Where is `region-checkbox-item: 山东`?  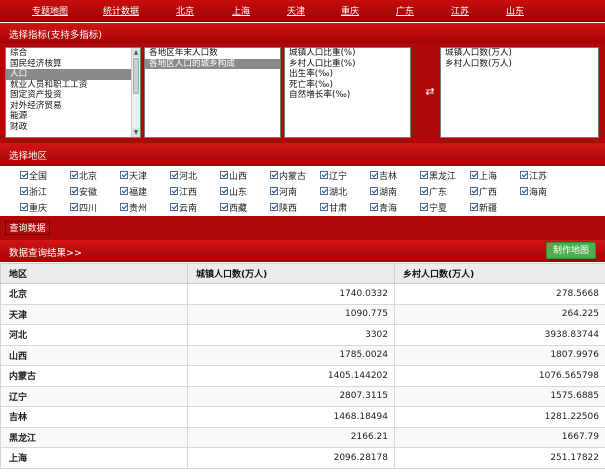 region-checkbox-item: 山东 is located at coordinates (233, 191).